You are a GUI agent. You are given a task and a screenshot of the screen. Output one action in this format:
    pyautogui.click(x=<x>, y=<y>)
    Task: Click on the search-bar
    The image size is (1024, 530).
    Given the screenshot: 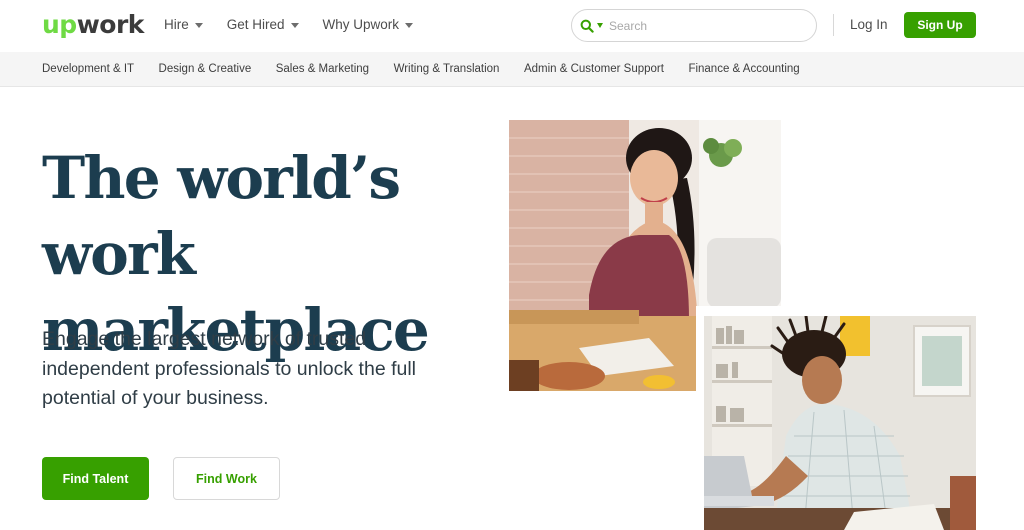 What is the action you would take?
    pyautogui.click(x=694, y=25)
    